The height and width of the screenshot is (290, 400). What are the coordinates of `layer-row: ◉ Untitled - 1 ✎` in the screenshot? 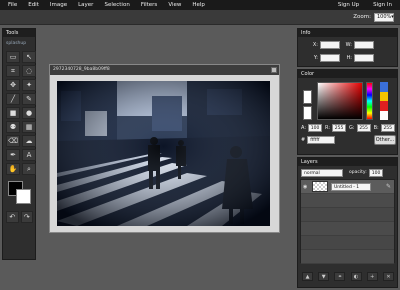 It's located at (347, 187).